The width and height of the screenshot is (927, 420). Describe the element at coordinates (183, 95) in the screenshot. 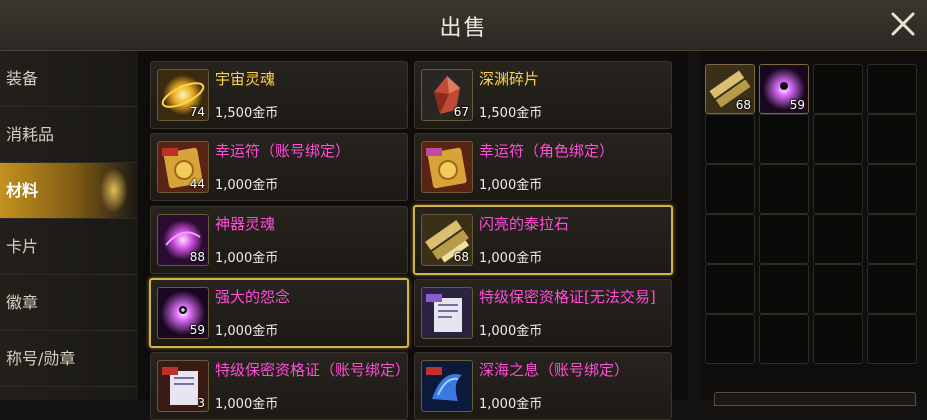

I see `gold-soul-orb-icon: 74` at that location.